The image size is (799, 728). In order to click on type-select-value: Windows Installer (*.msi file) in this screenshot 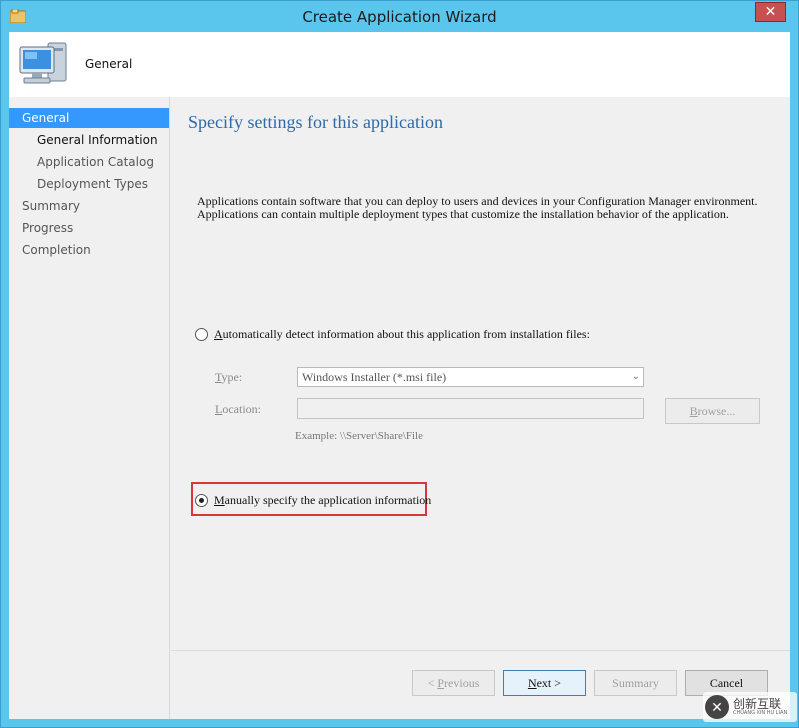, I will do `click(374, 377)`.